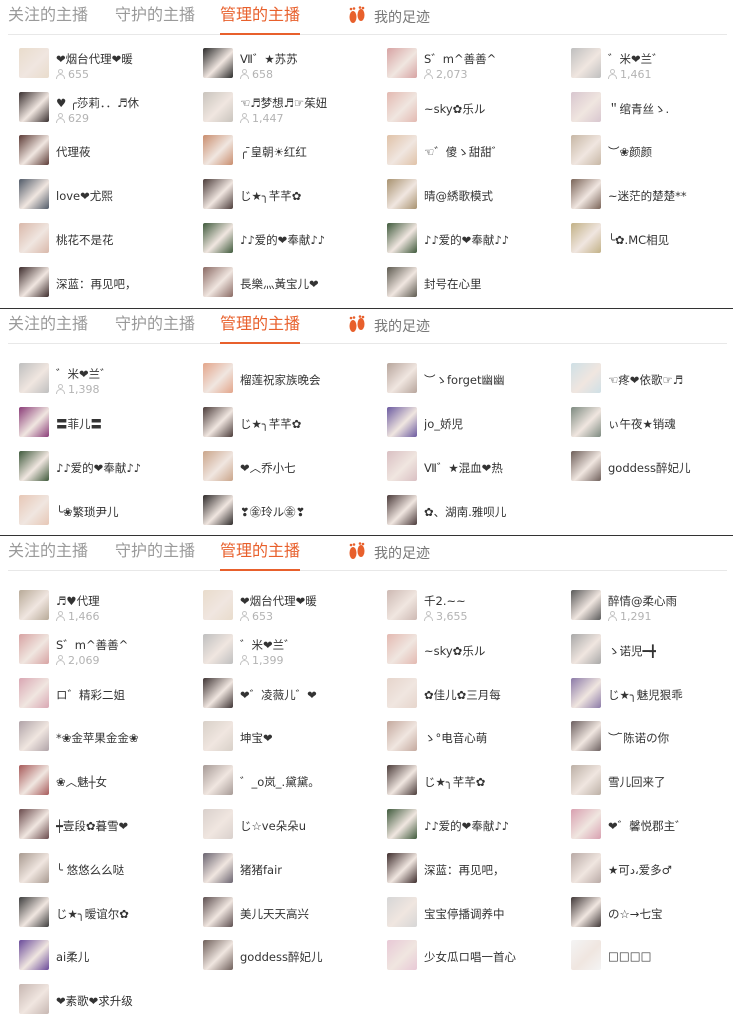  What do you see at coordinates (635, 914) in the screenshot?
I see `anchor-name: の☆→七宝` at bounding box center [635, 914].